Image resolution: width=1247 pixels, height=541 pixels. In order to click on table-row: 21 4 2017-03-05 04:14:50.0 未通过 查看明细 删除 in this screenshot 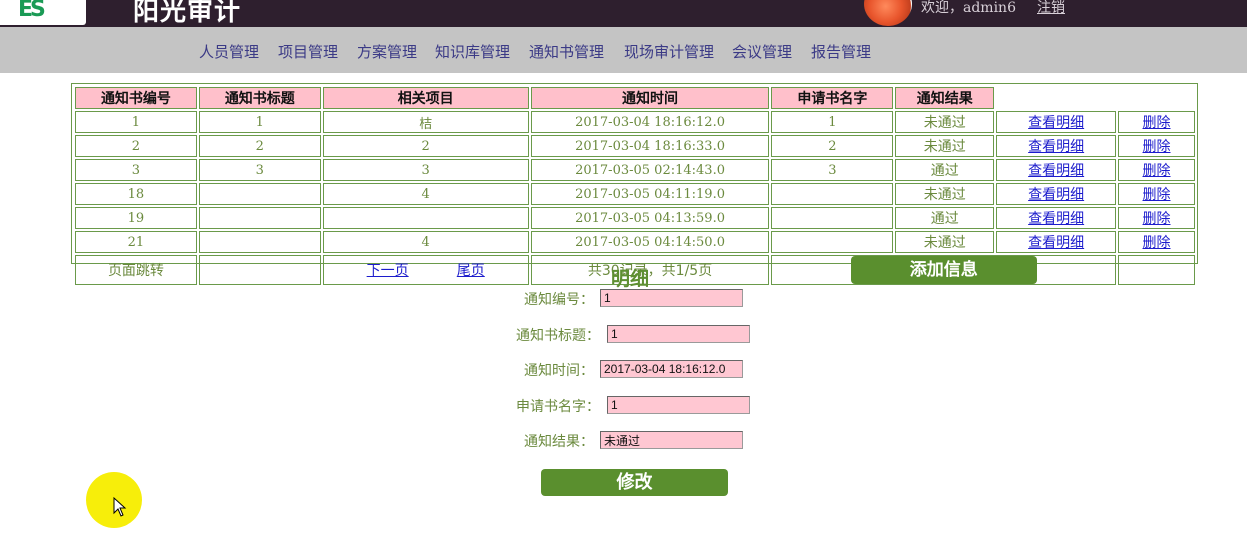, I will do `click(635, 242)`.